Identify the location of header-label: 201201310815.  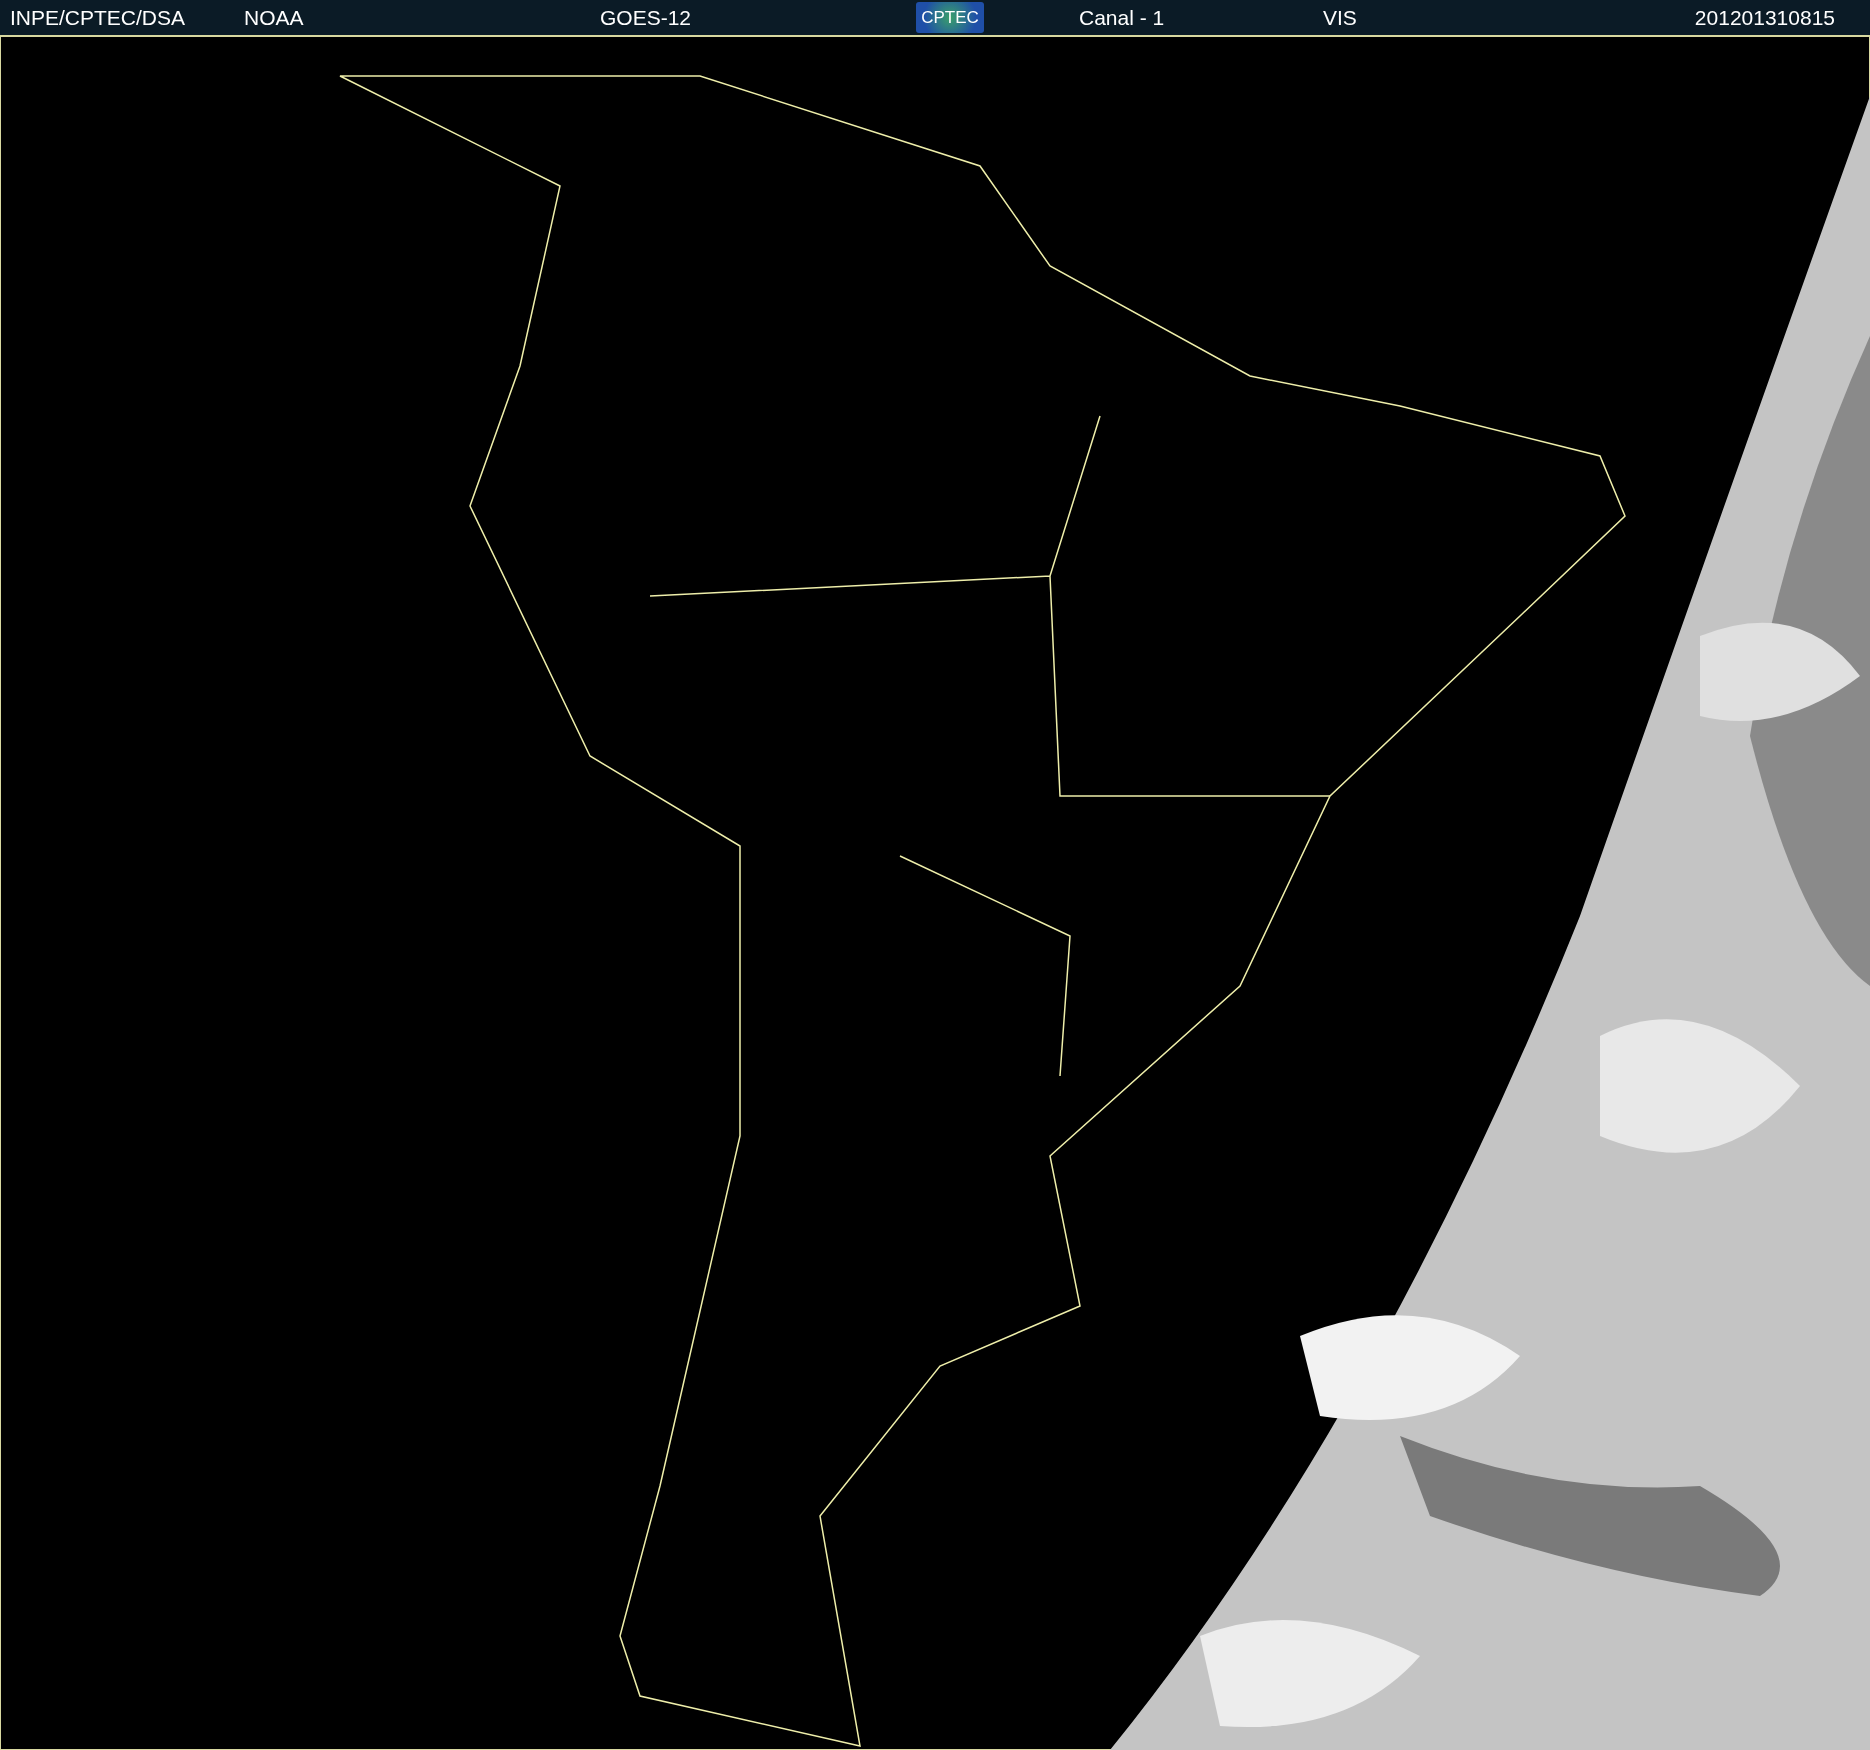
(1764, 17).